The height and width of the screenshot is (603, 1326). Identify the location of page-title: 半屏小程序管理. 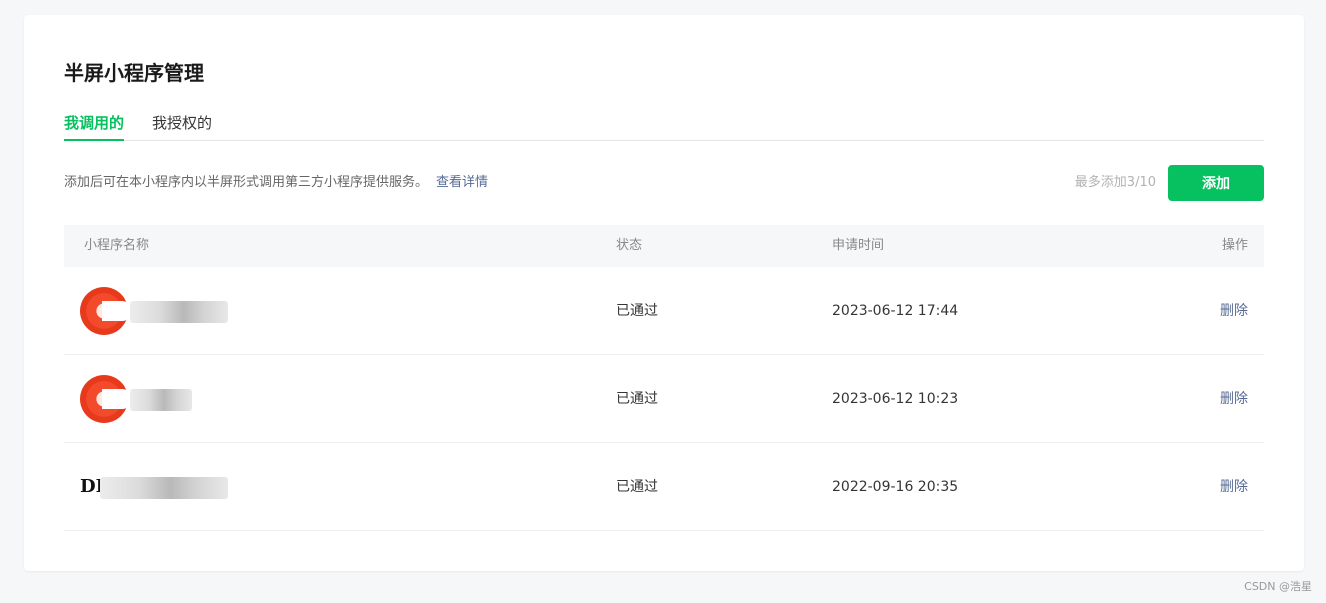
(134, 73).